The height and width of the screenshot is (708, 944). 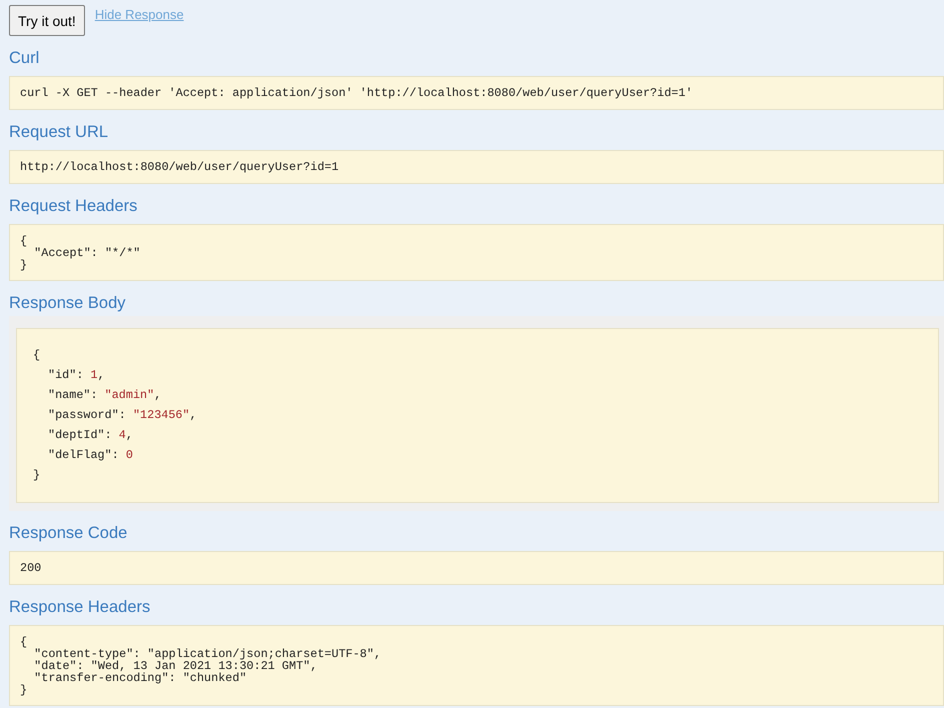 I want to click on section-heading: Response Headers, so click(x=80, y=607).